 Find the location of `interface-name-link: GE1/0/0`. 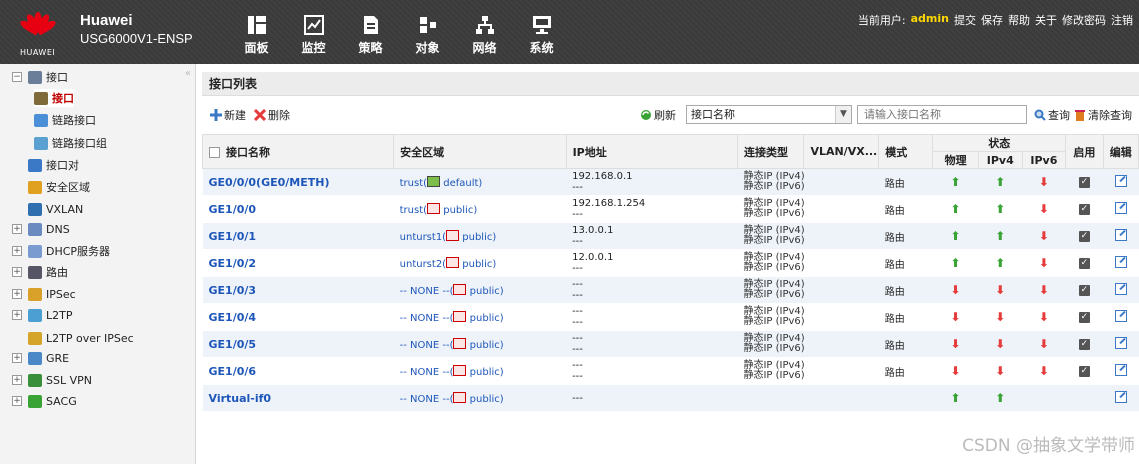

interface-name-link: GE1/0/0 is located at coordinates (233, 209).